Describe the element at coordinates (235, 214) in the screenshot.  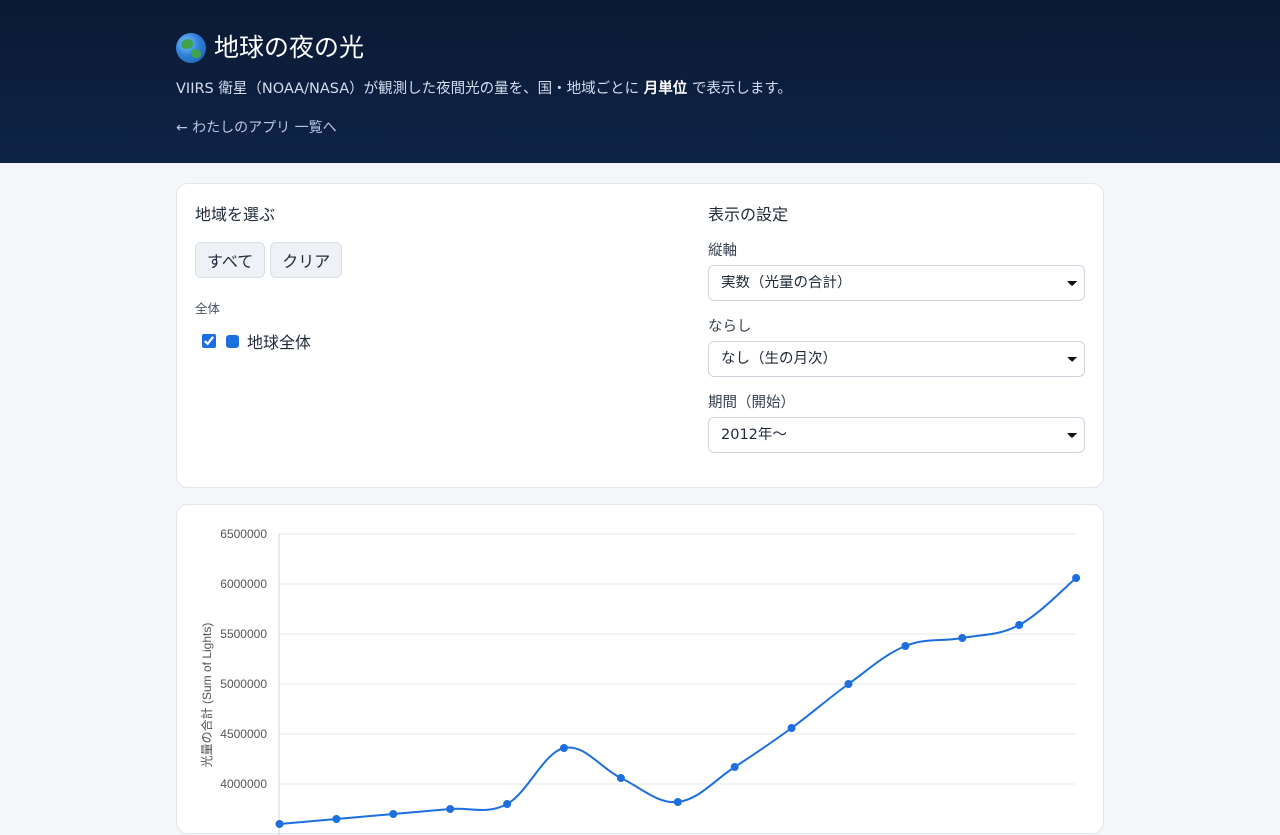
I see `region-section-title: 地域を選ぶ` at that location.